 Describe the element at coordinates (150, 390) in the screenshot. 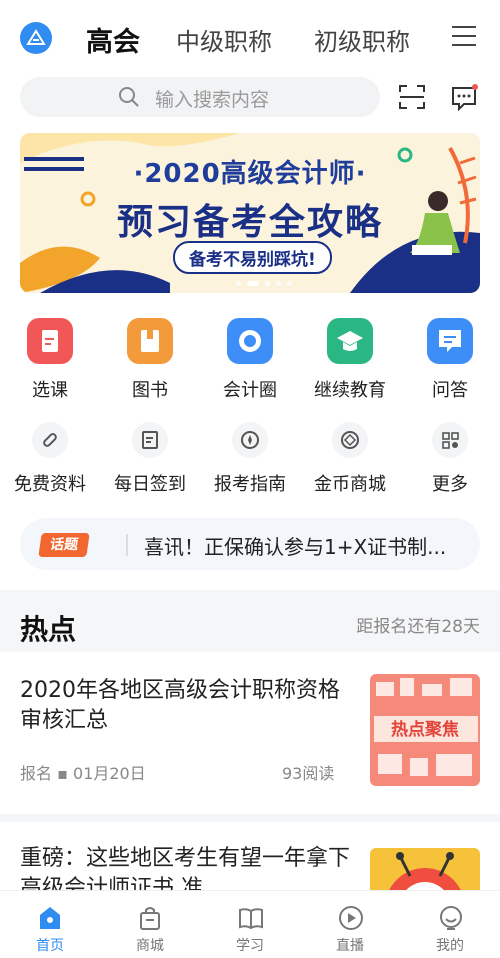

I see `grid-label: 图书` at that location.